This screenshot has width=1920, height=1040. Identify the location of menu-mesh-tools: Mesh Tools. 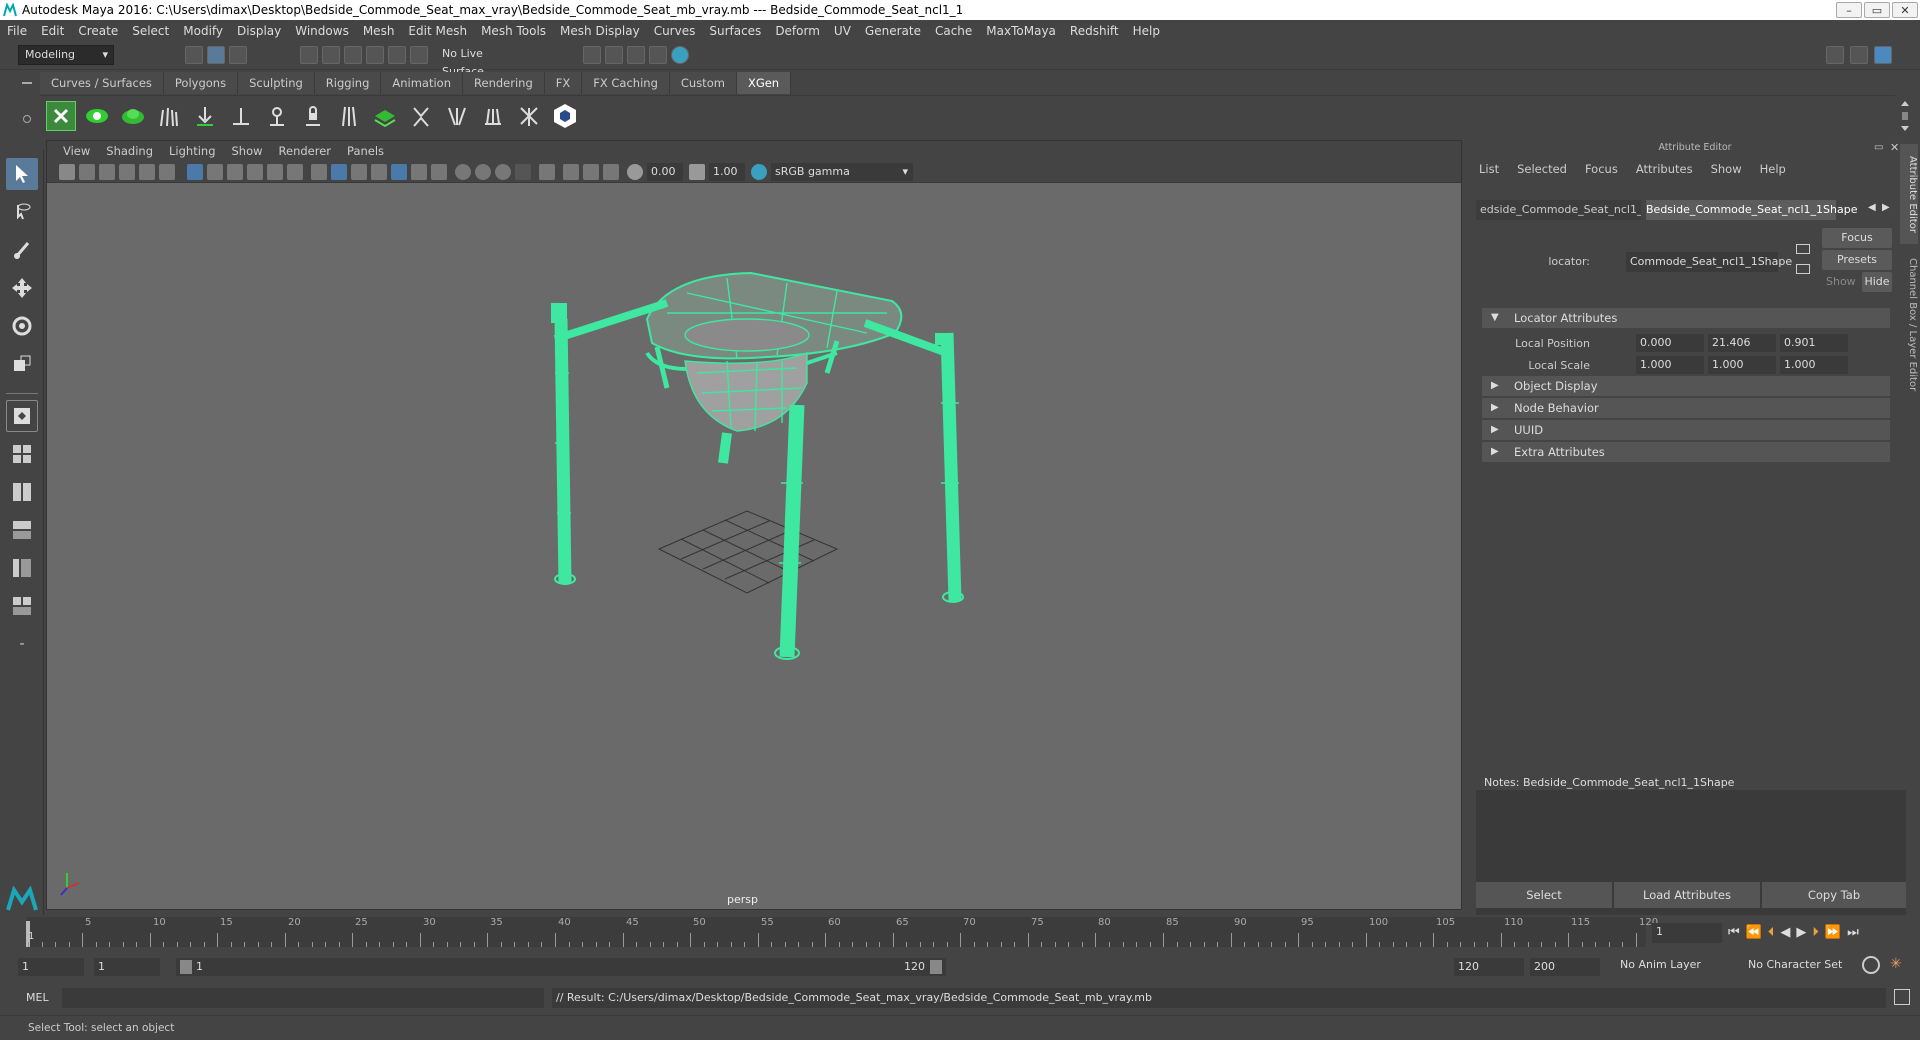
(513, 31).